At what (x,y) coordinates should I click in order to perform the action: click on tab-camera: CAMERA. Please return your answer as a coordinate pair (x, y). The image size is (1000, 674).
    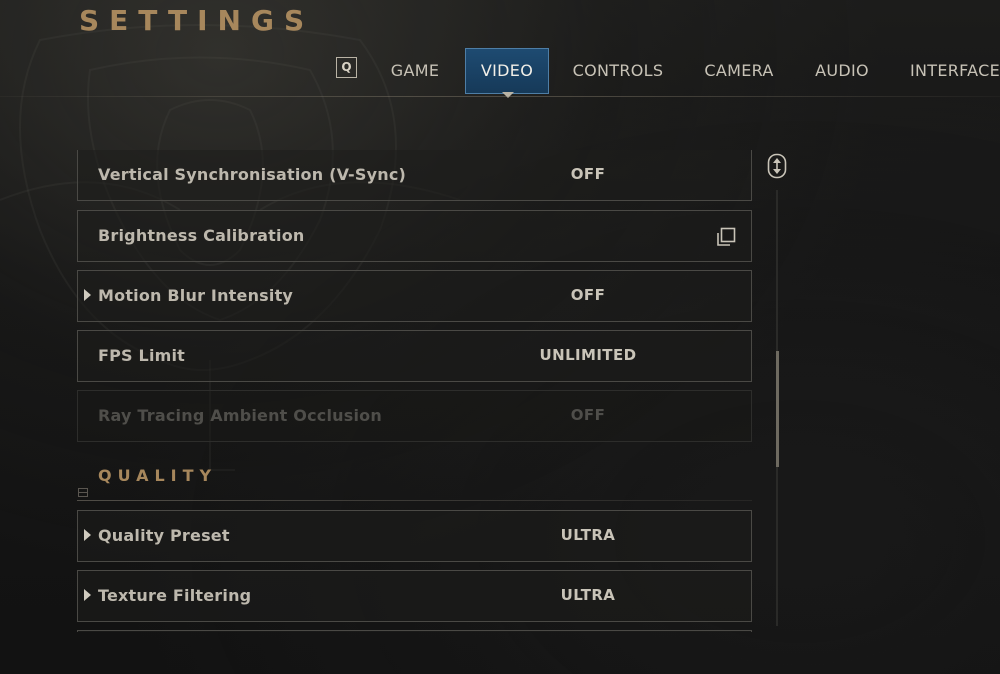
    Looking at the image, I should click on (739, 71).